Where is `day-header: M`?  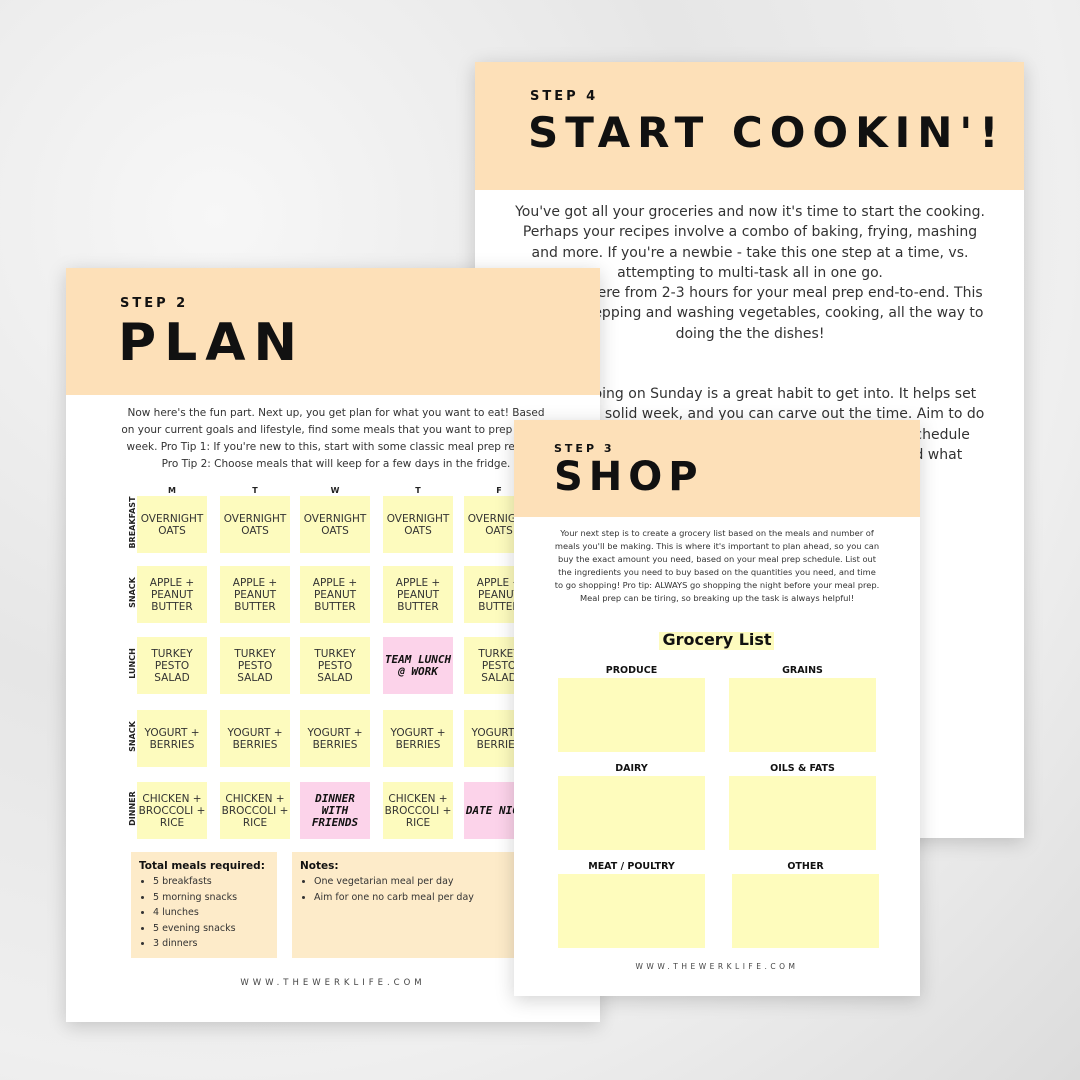 day-header: M is located at coordinates (172, 490).